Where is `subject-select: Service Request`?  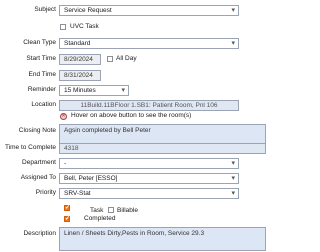
subject-select: Service Request is located at coordinates (149, 10).